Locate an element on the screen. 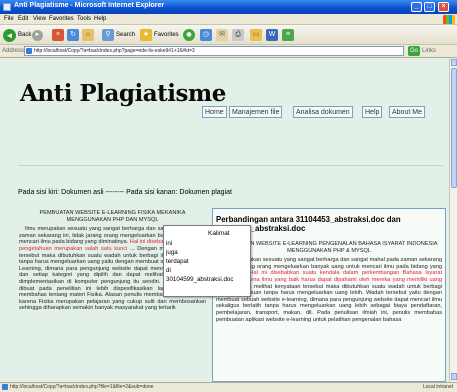  forward-button: ► is located at coordinates (37, 35).